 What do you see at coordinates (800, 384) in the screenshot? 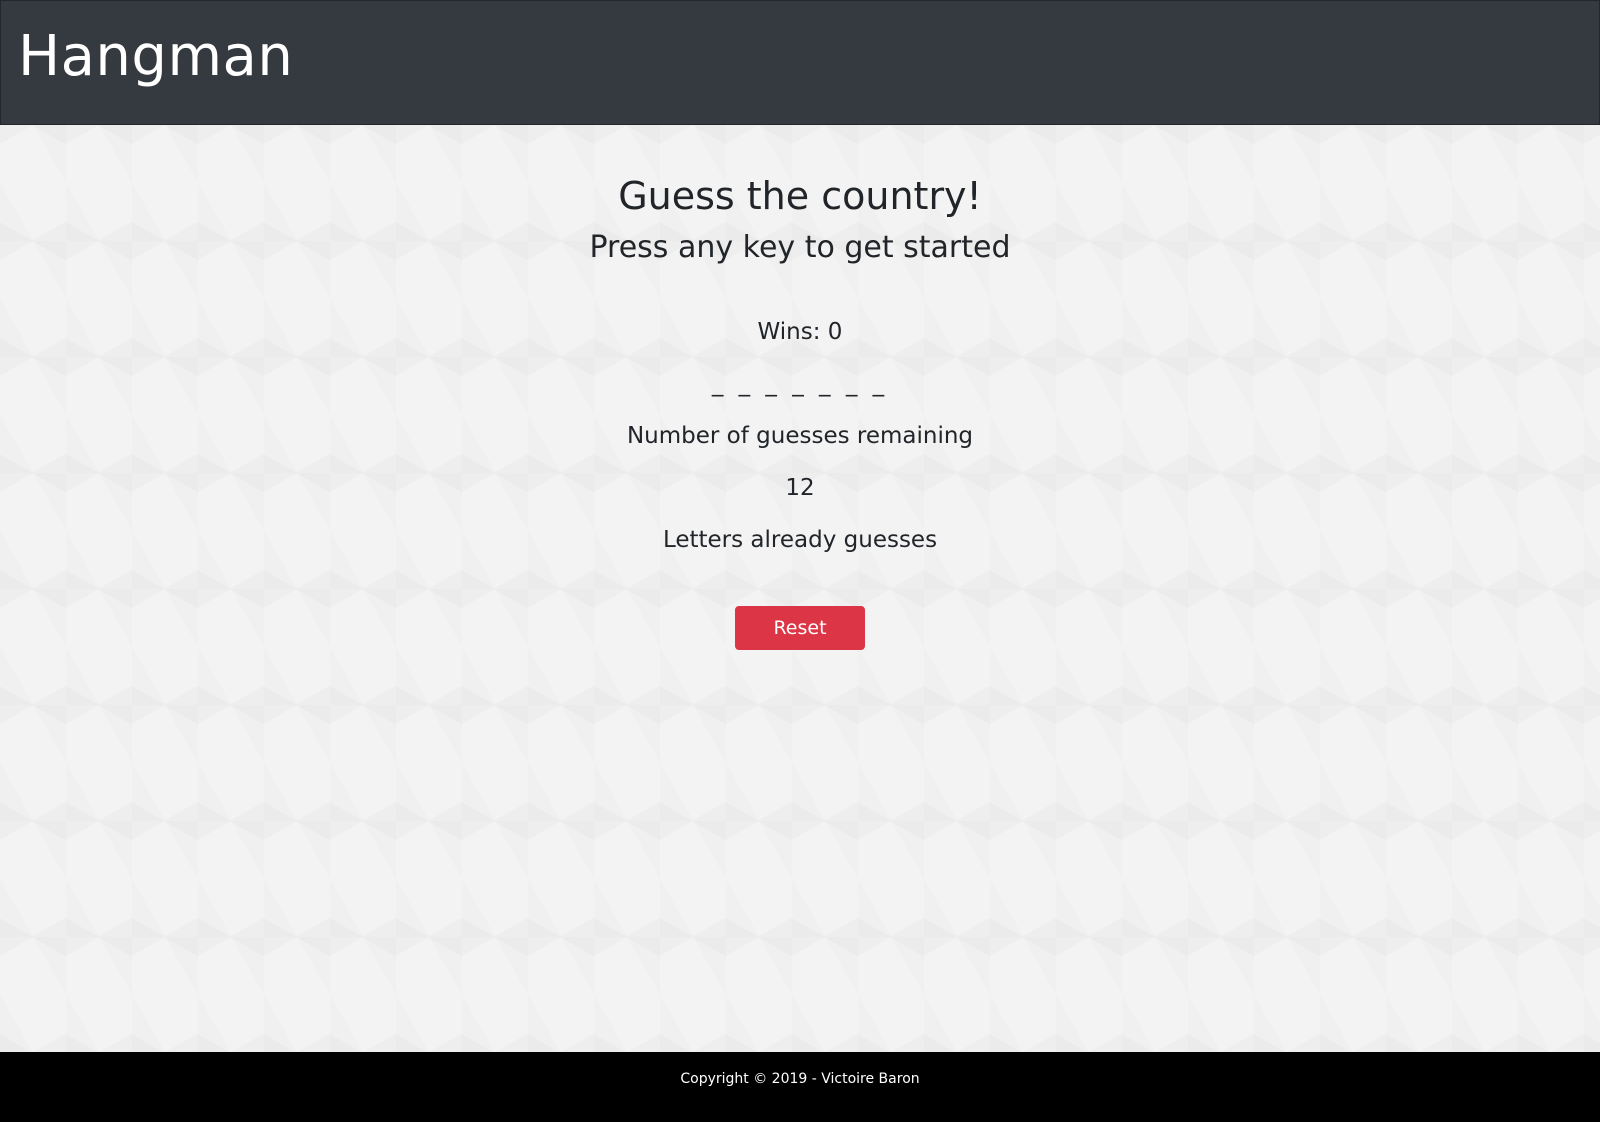
I see `word-blanks: _ _ _ _ _ _ _` at bounding box center [800, 384].